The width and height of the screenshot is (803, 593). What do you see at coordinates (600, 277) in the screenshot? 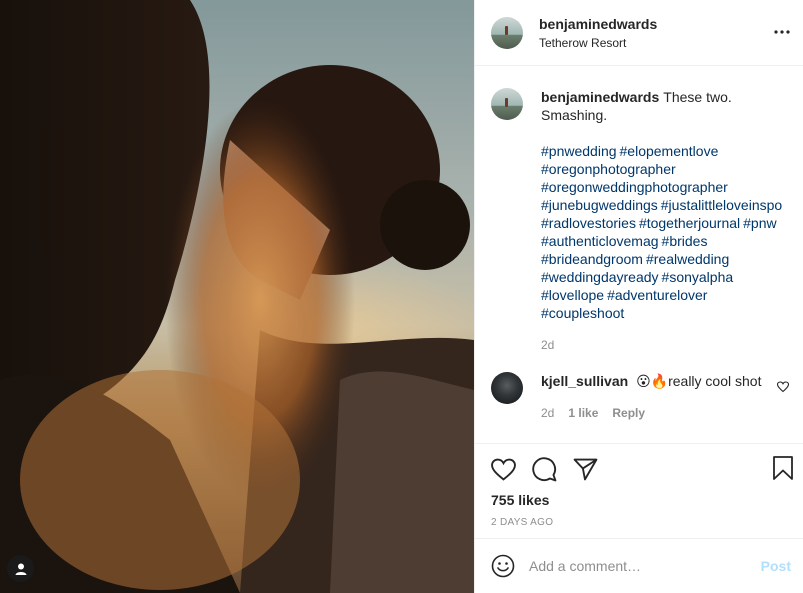
I see `hashtag-link: #weddingdayready` at bounding box center [600, 277].